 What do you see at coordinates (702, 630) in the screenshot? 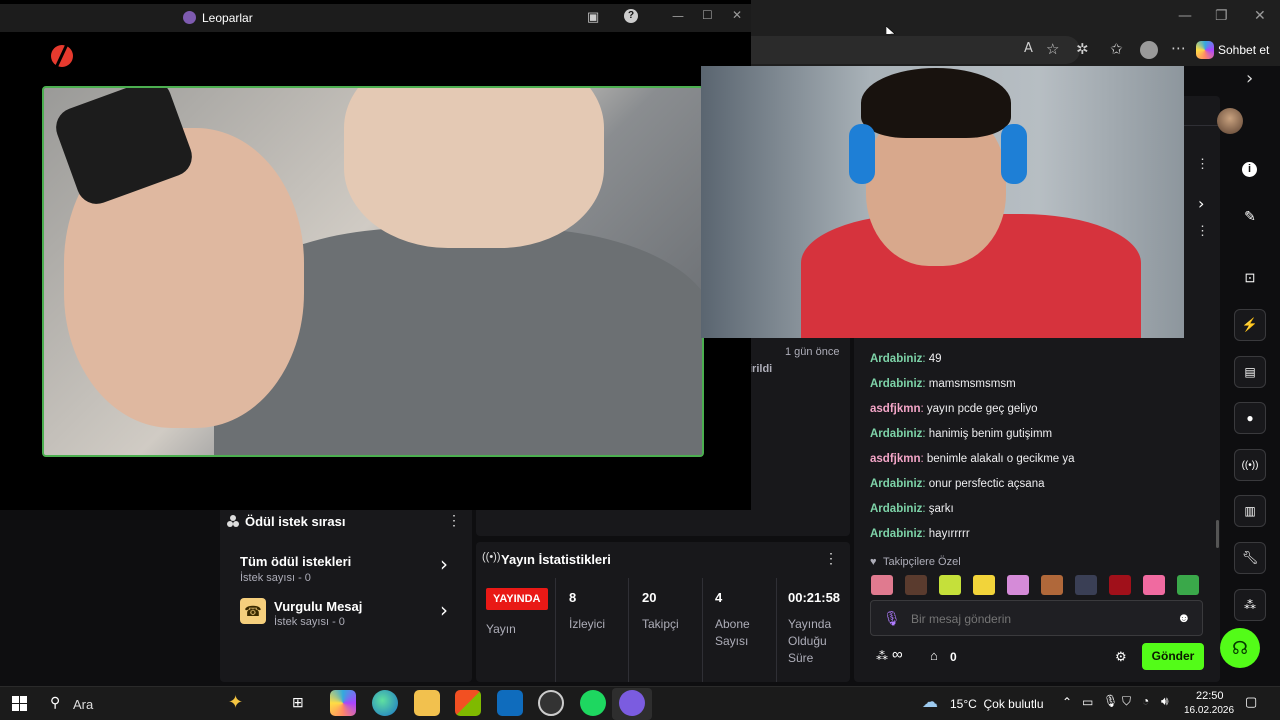
I see `stat-divider` at bounding box center [702, 630].